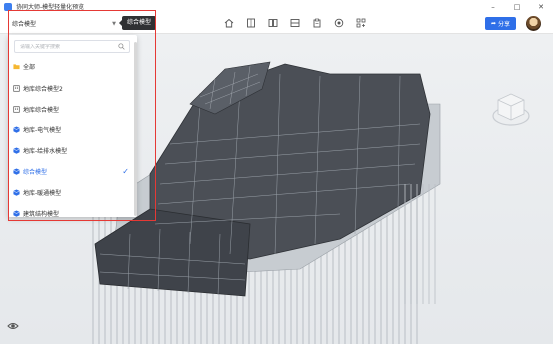 Image resolution: width=553 pixels, height=344 pixels. Describe the element at coordinates (276, 6) in the screenshot. I see `title-bar: 协同大师-模型轻量化预览 – □ ✕` at that location.